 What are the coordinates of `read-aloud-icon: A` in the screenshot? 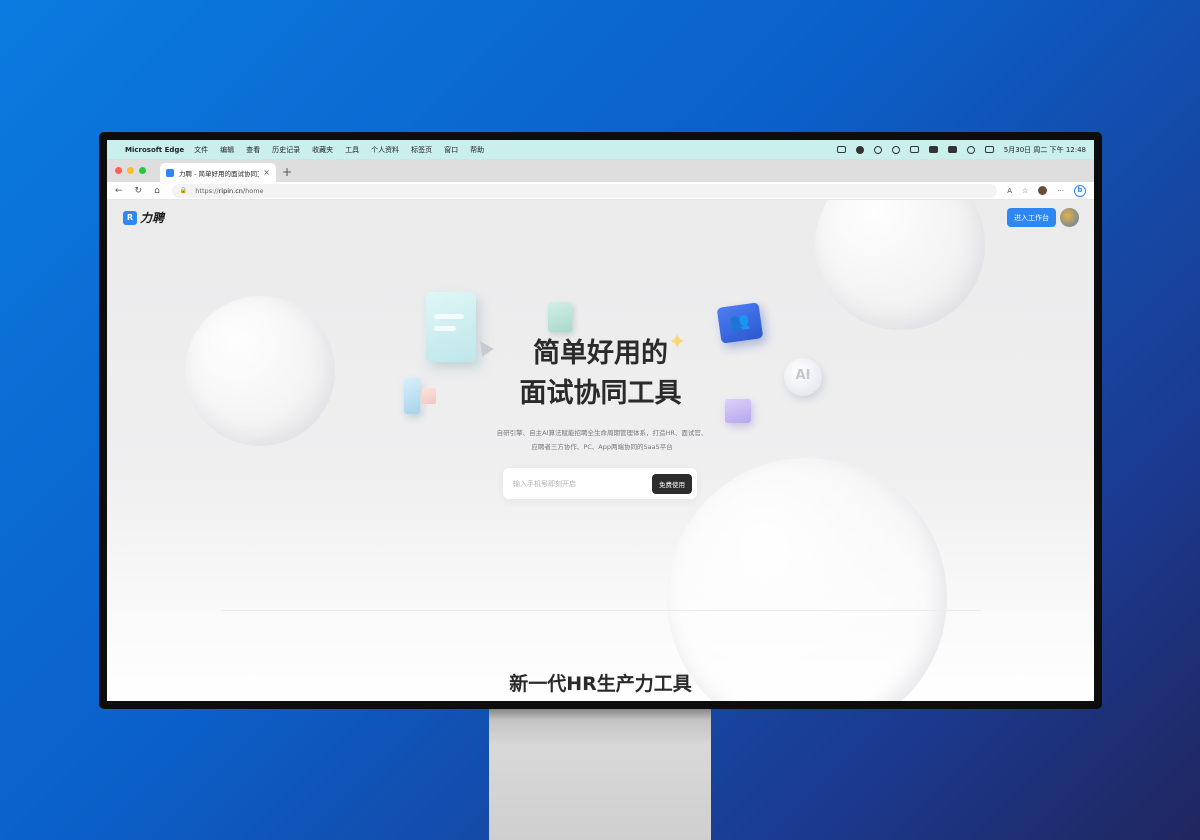 It's located at (1009, 191).